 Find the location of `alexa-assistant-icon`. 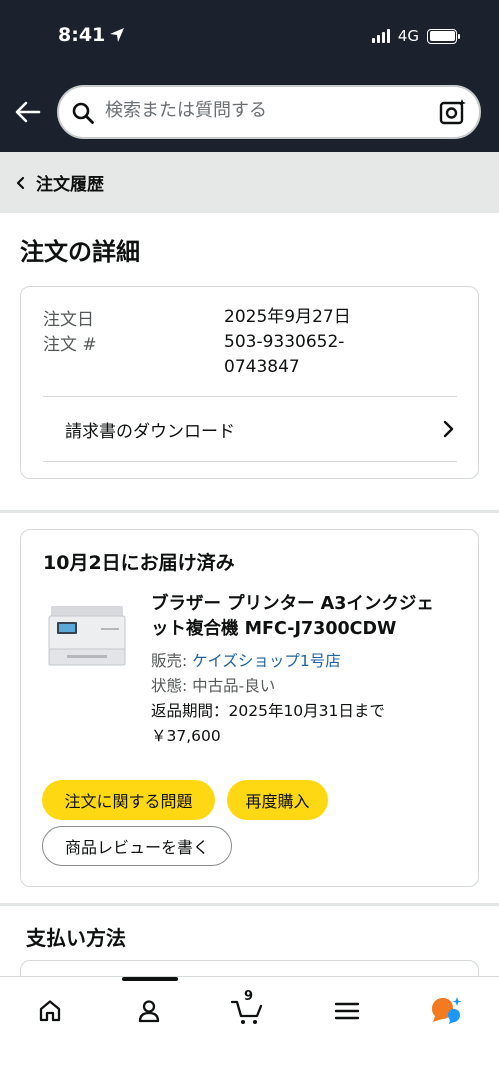

alexa-assistant-icon is located at coordinates (447, 1010).